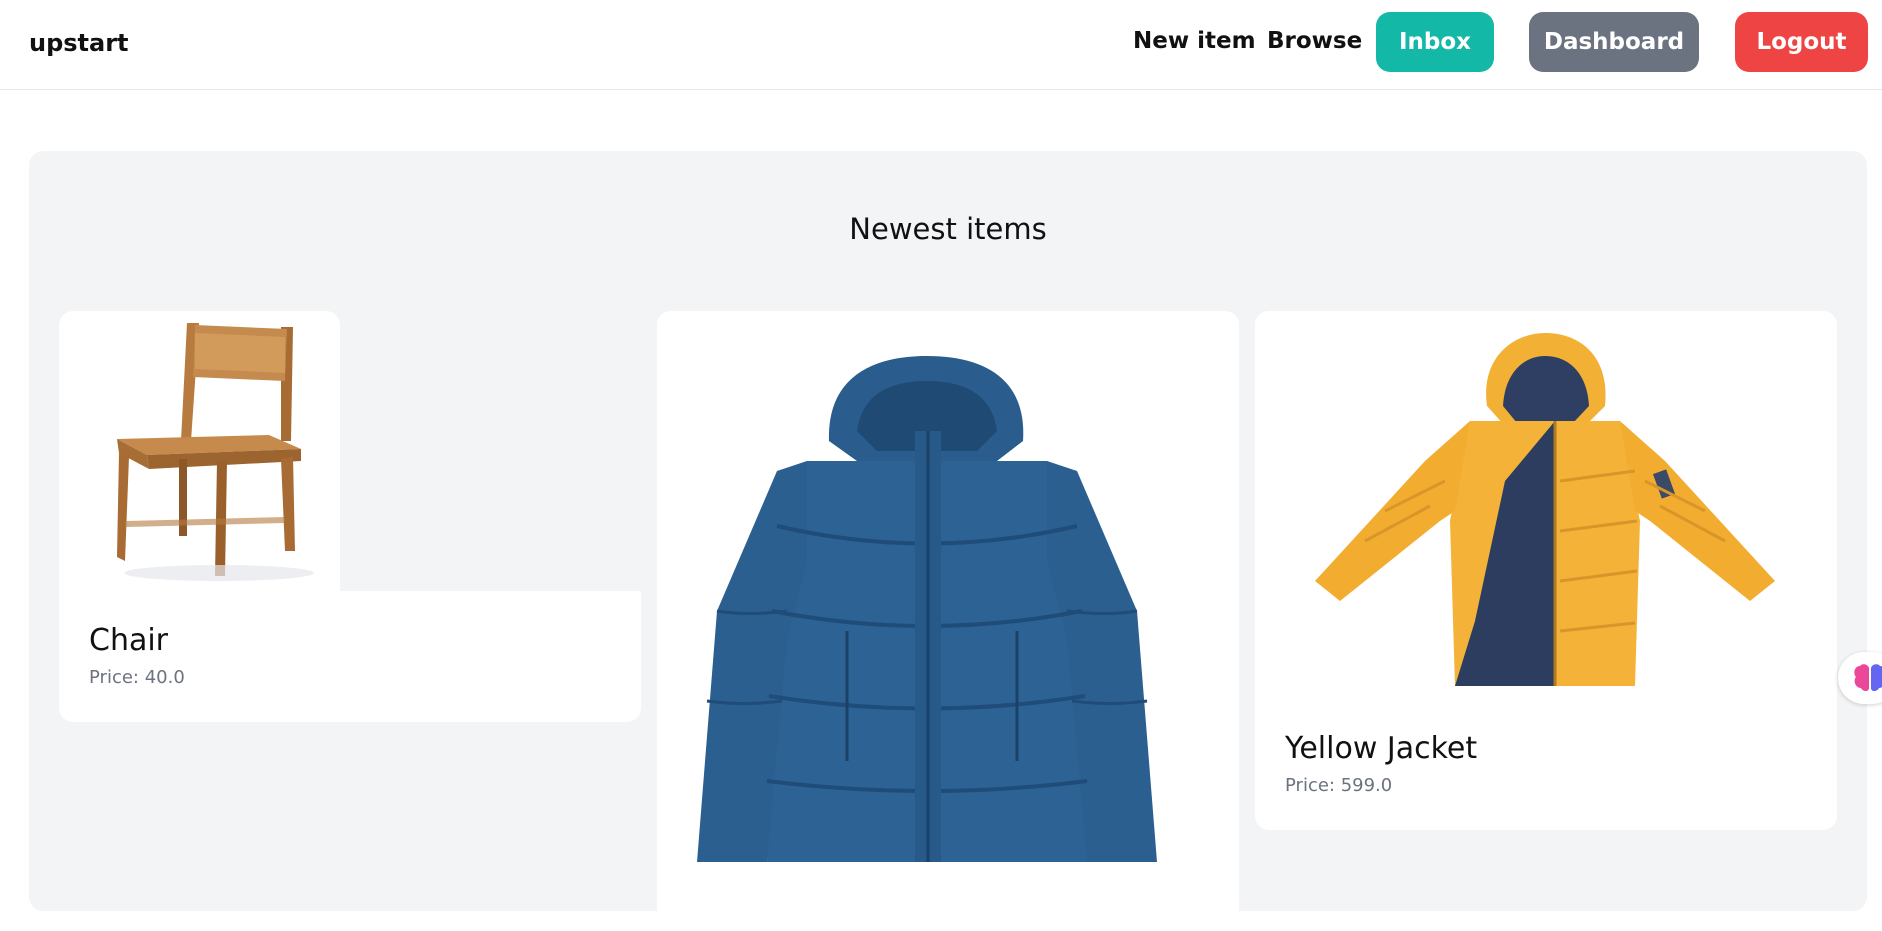  I want to click on yellow-jacket-image, so click(1546, 506).